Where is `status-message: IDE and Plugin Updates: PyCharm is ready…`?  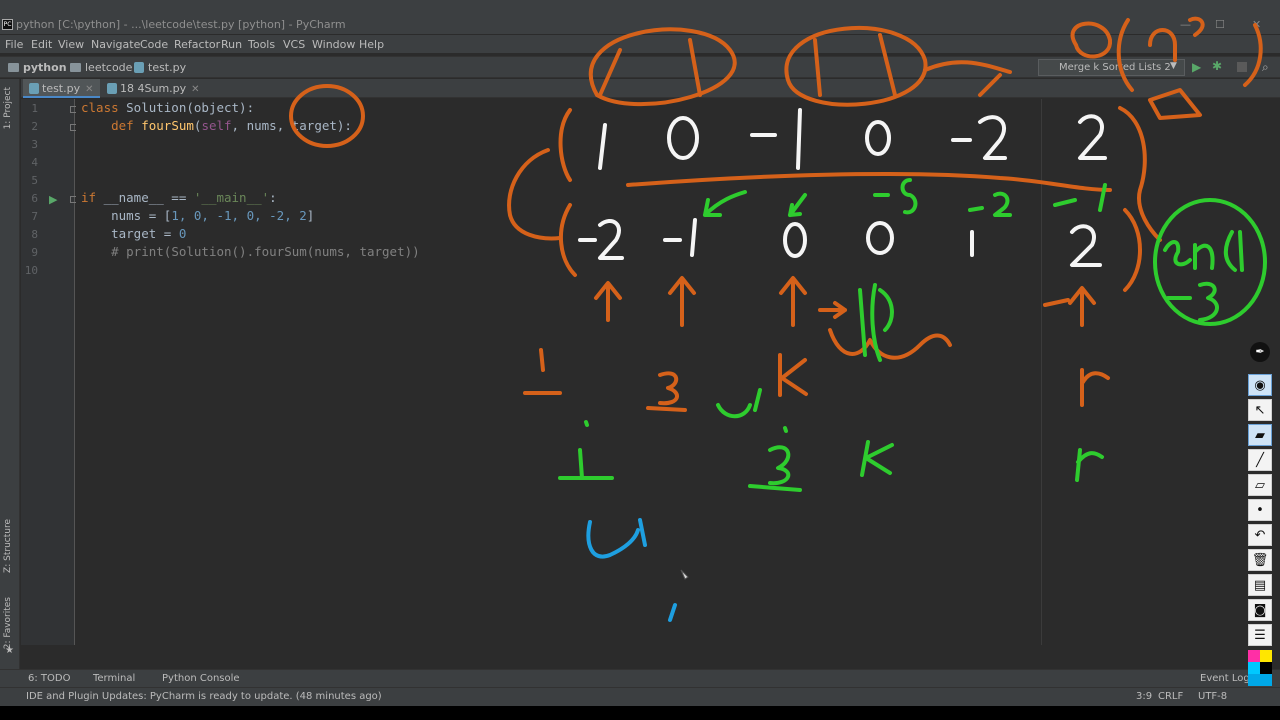 status-message: IDE and Plugin Updates: PyCharm is ready… is located at coordinates (204, 696).